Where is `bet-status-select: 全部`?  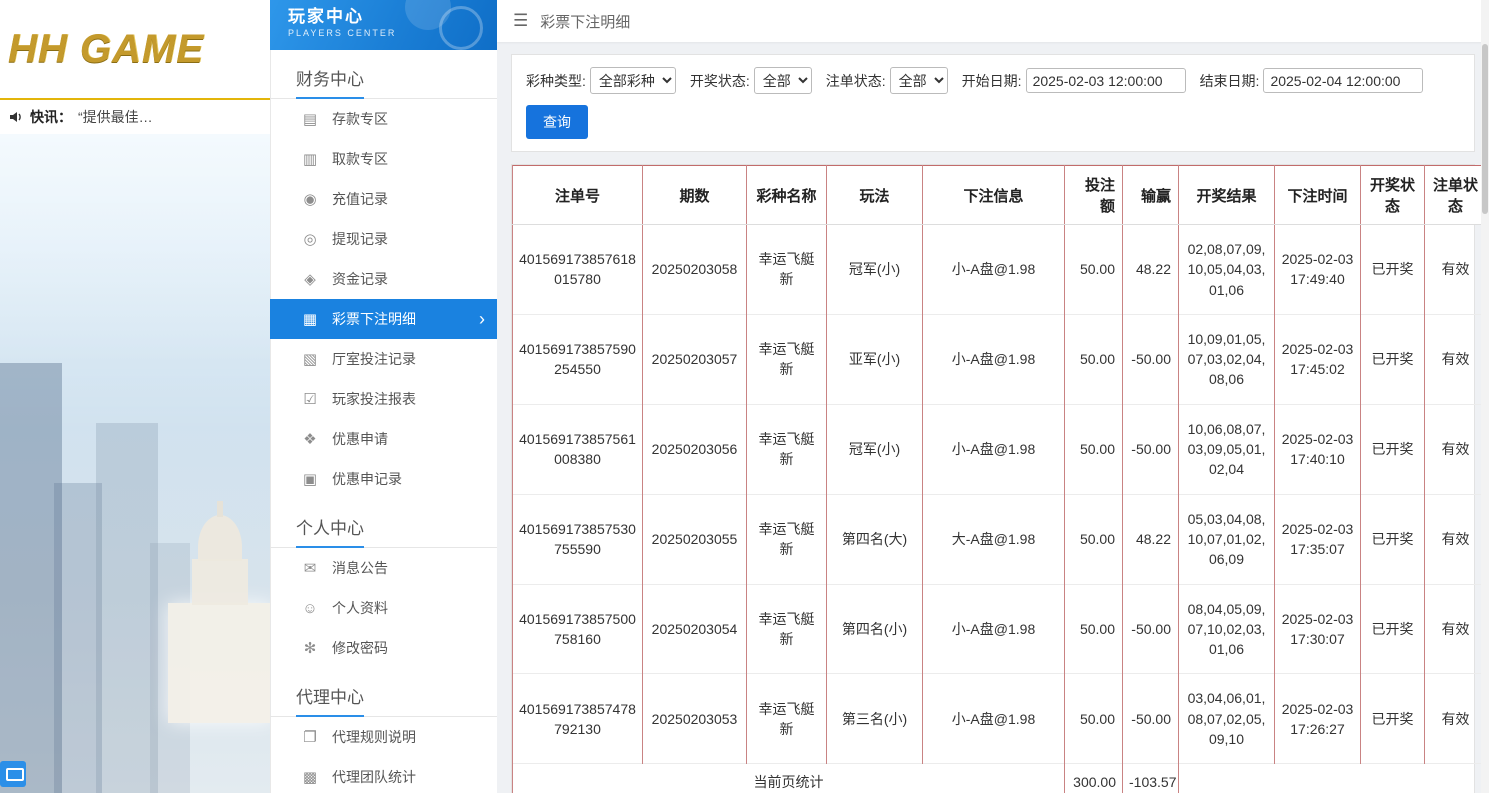 bet-status-select: 全部 is located at coordinates (918, 80).